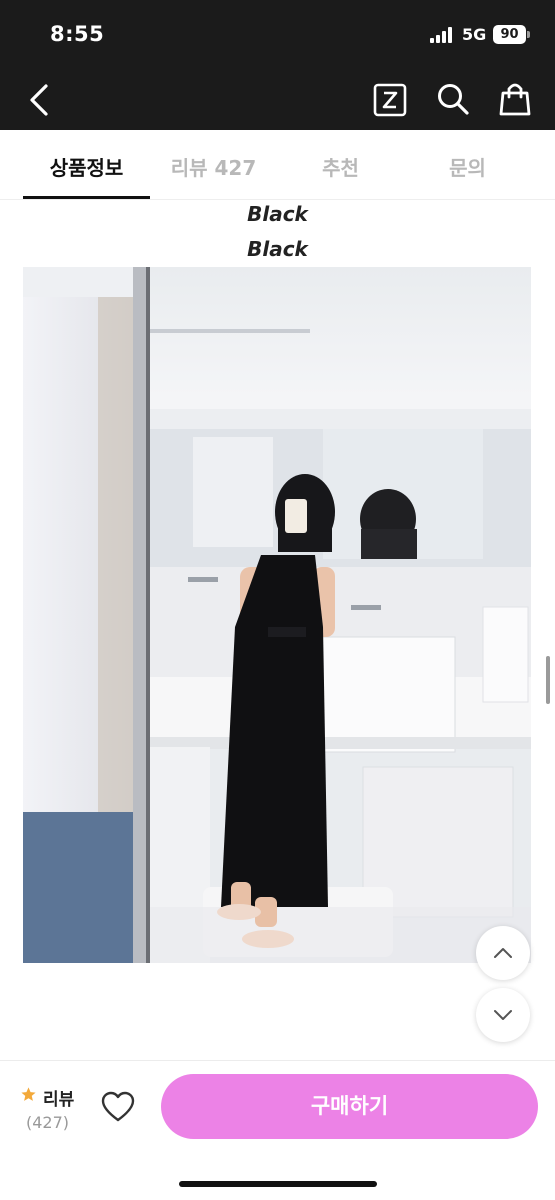  I want to click on scroll-up-button, so click(503, 953).